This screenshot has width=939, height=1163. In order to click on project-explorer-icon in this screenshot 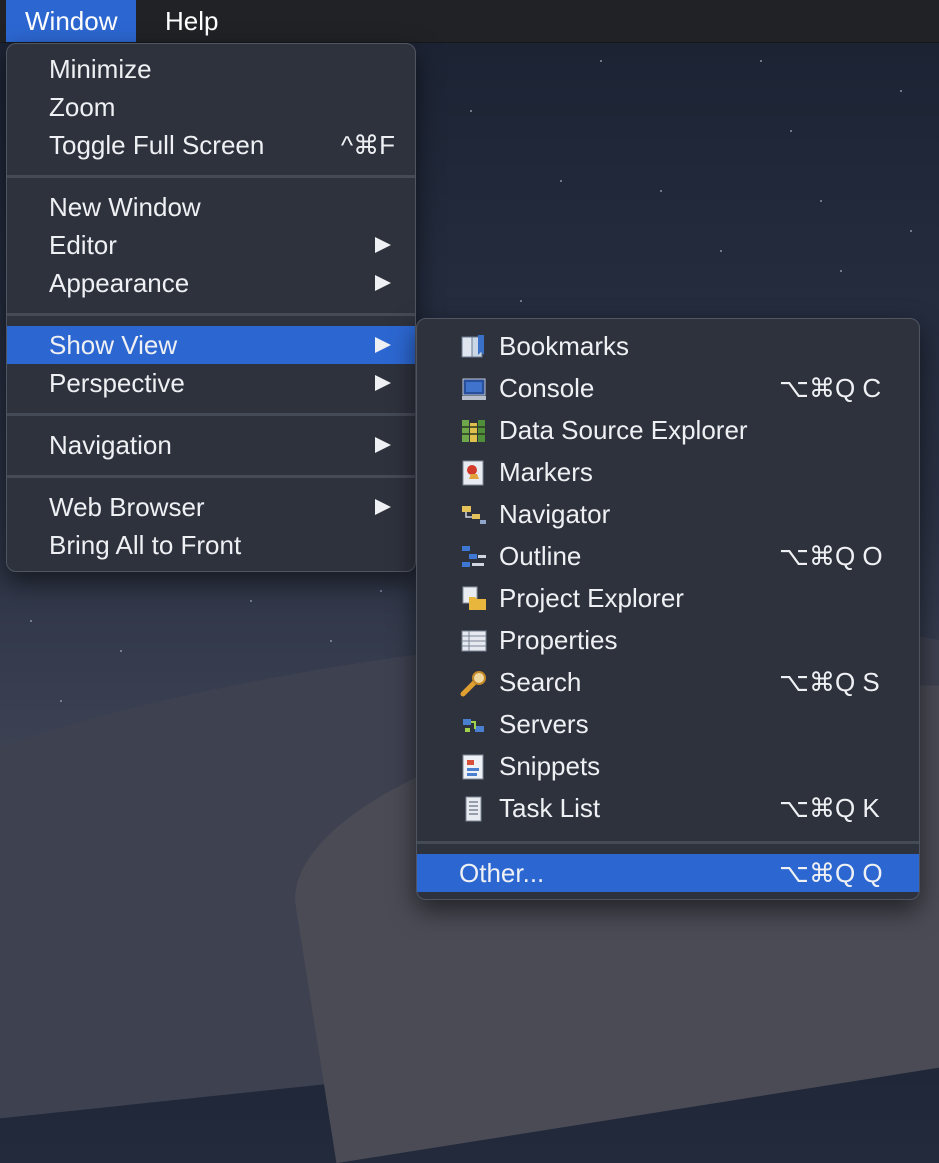, I will do `click(474, 598)`.